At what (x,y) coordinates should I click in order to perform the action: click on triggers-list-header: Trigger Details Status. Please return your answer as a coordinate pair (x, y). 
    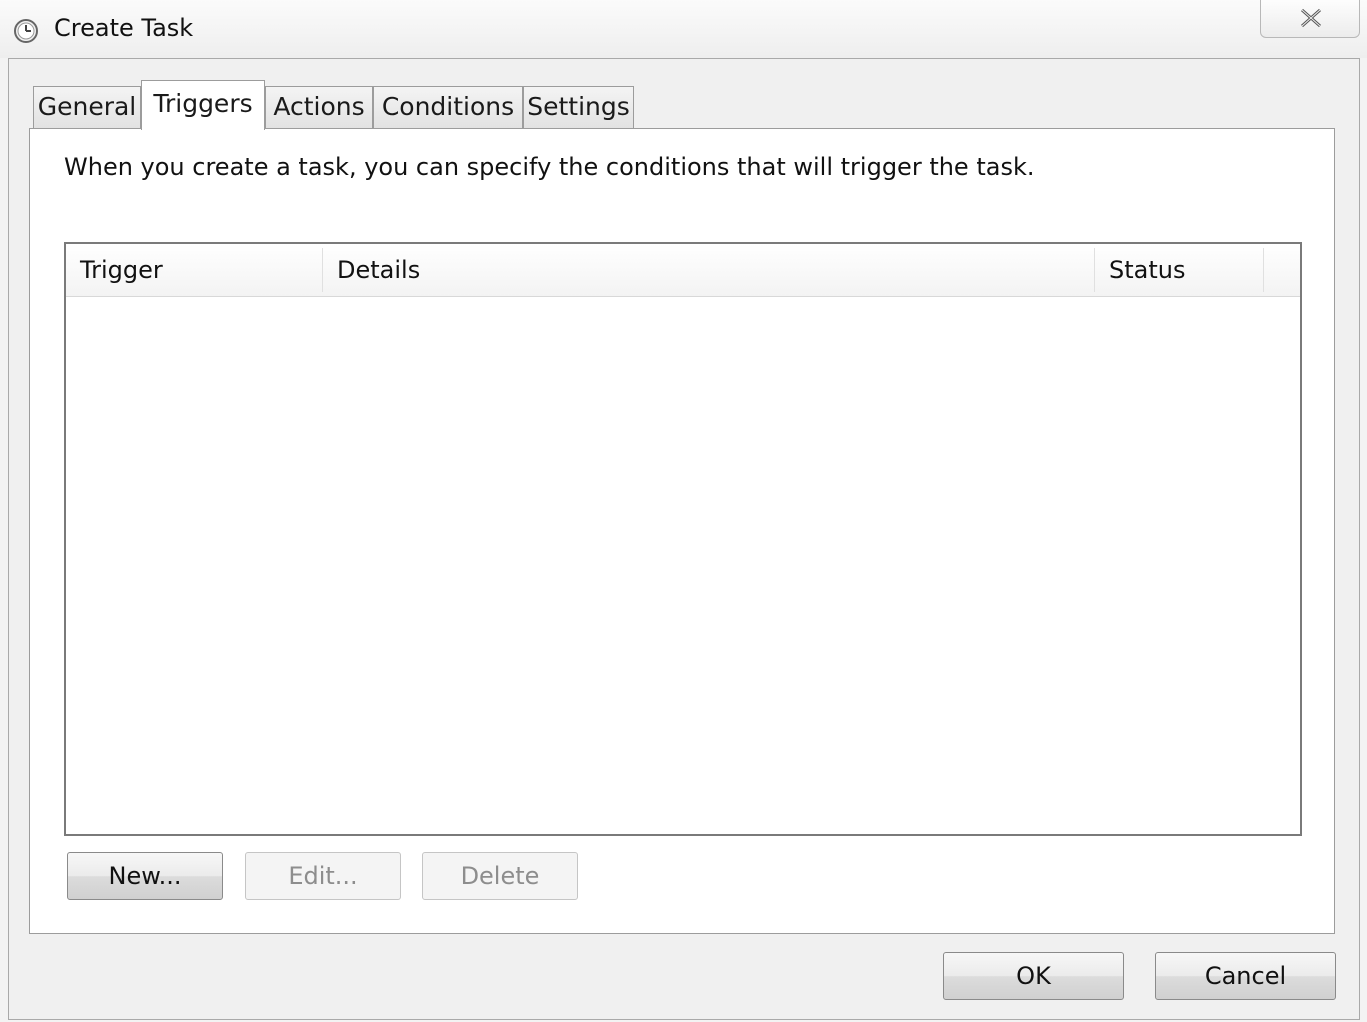
    Looking at the image, I should click on (683, 270).